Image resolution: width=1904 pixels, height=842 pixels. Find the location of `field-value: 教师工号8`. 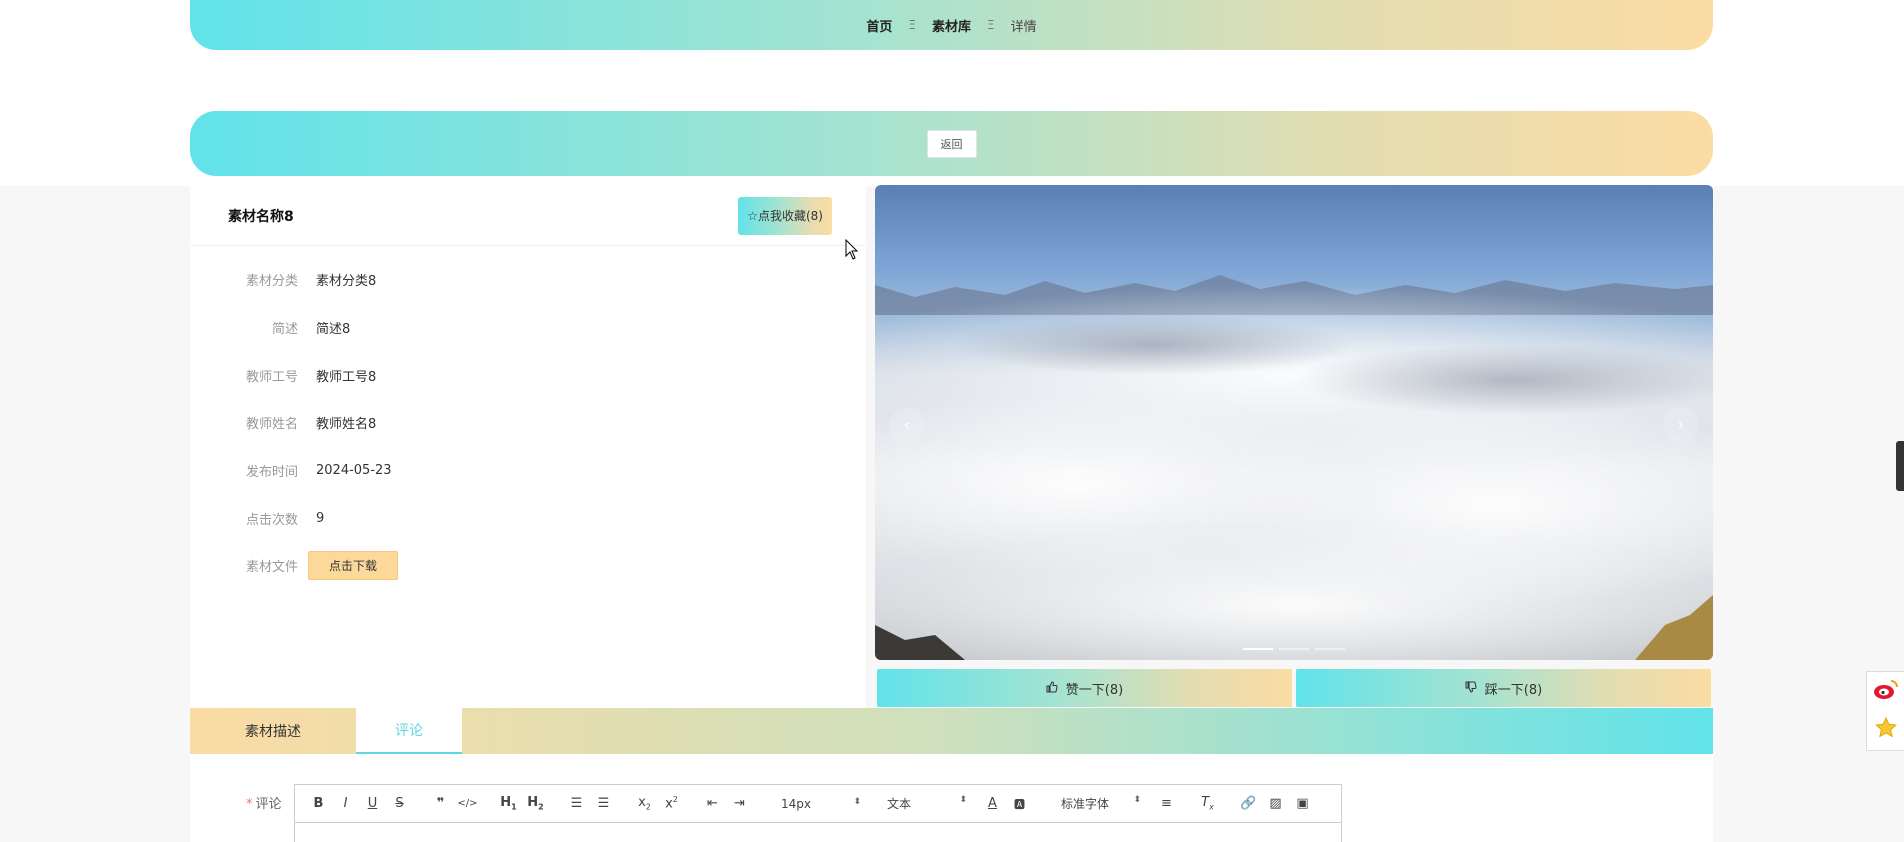

field-value: 教师工号8 is located at coordinates (346, 377).